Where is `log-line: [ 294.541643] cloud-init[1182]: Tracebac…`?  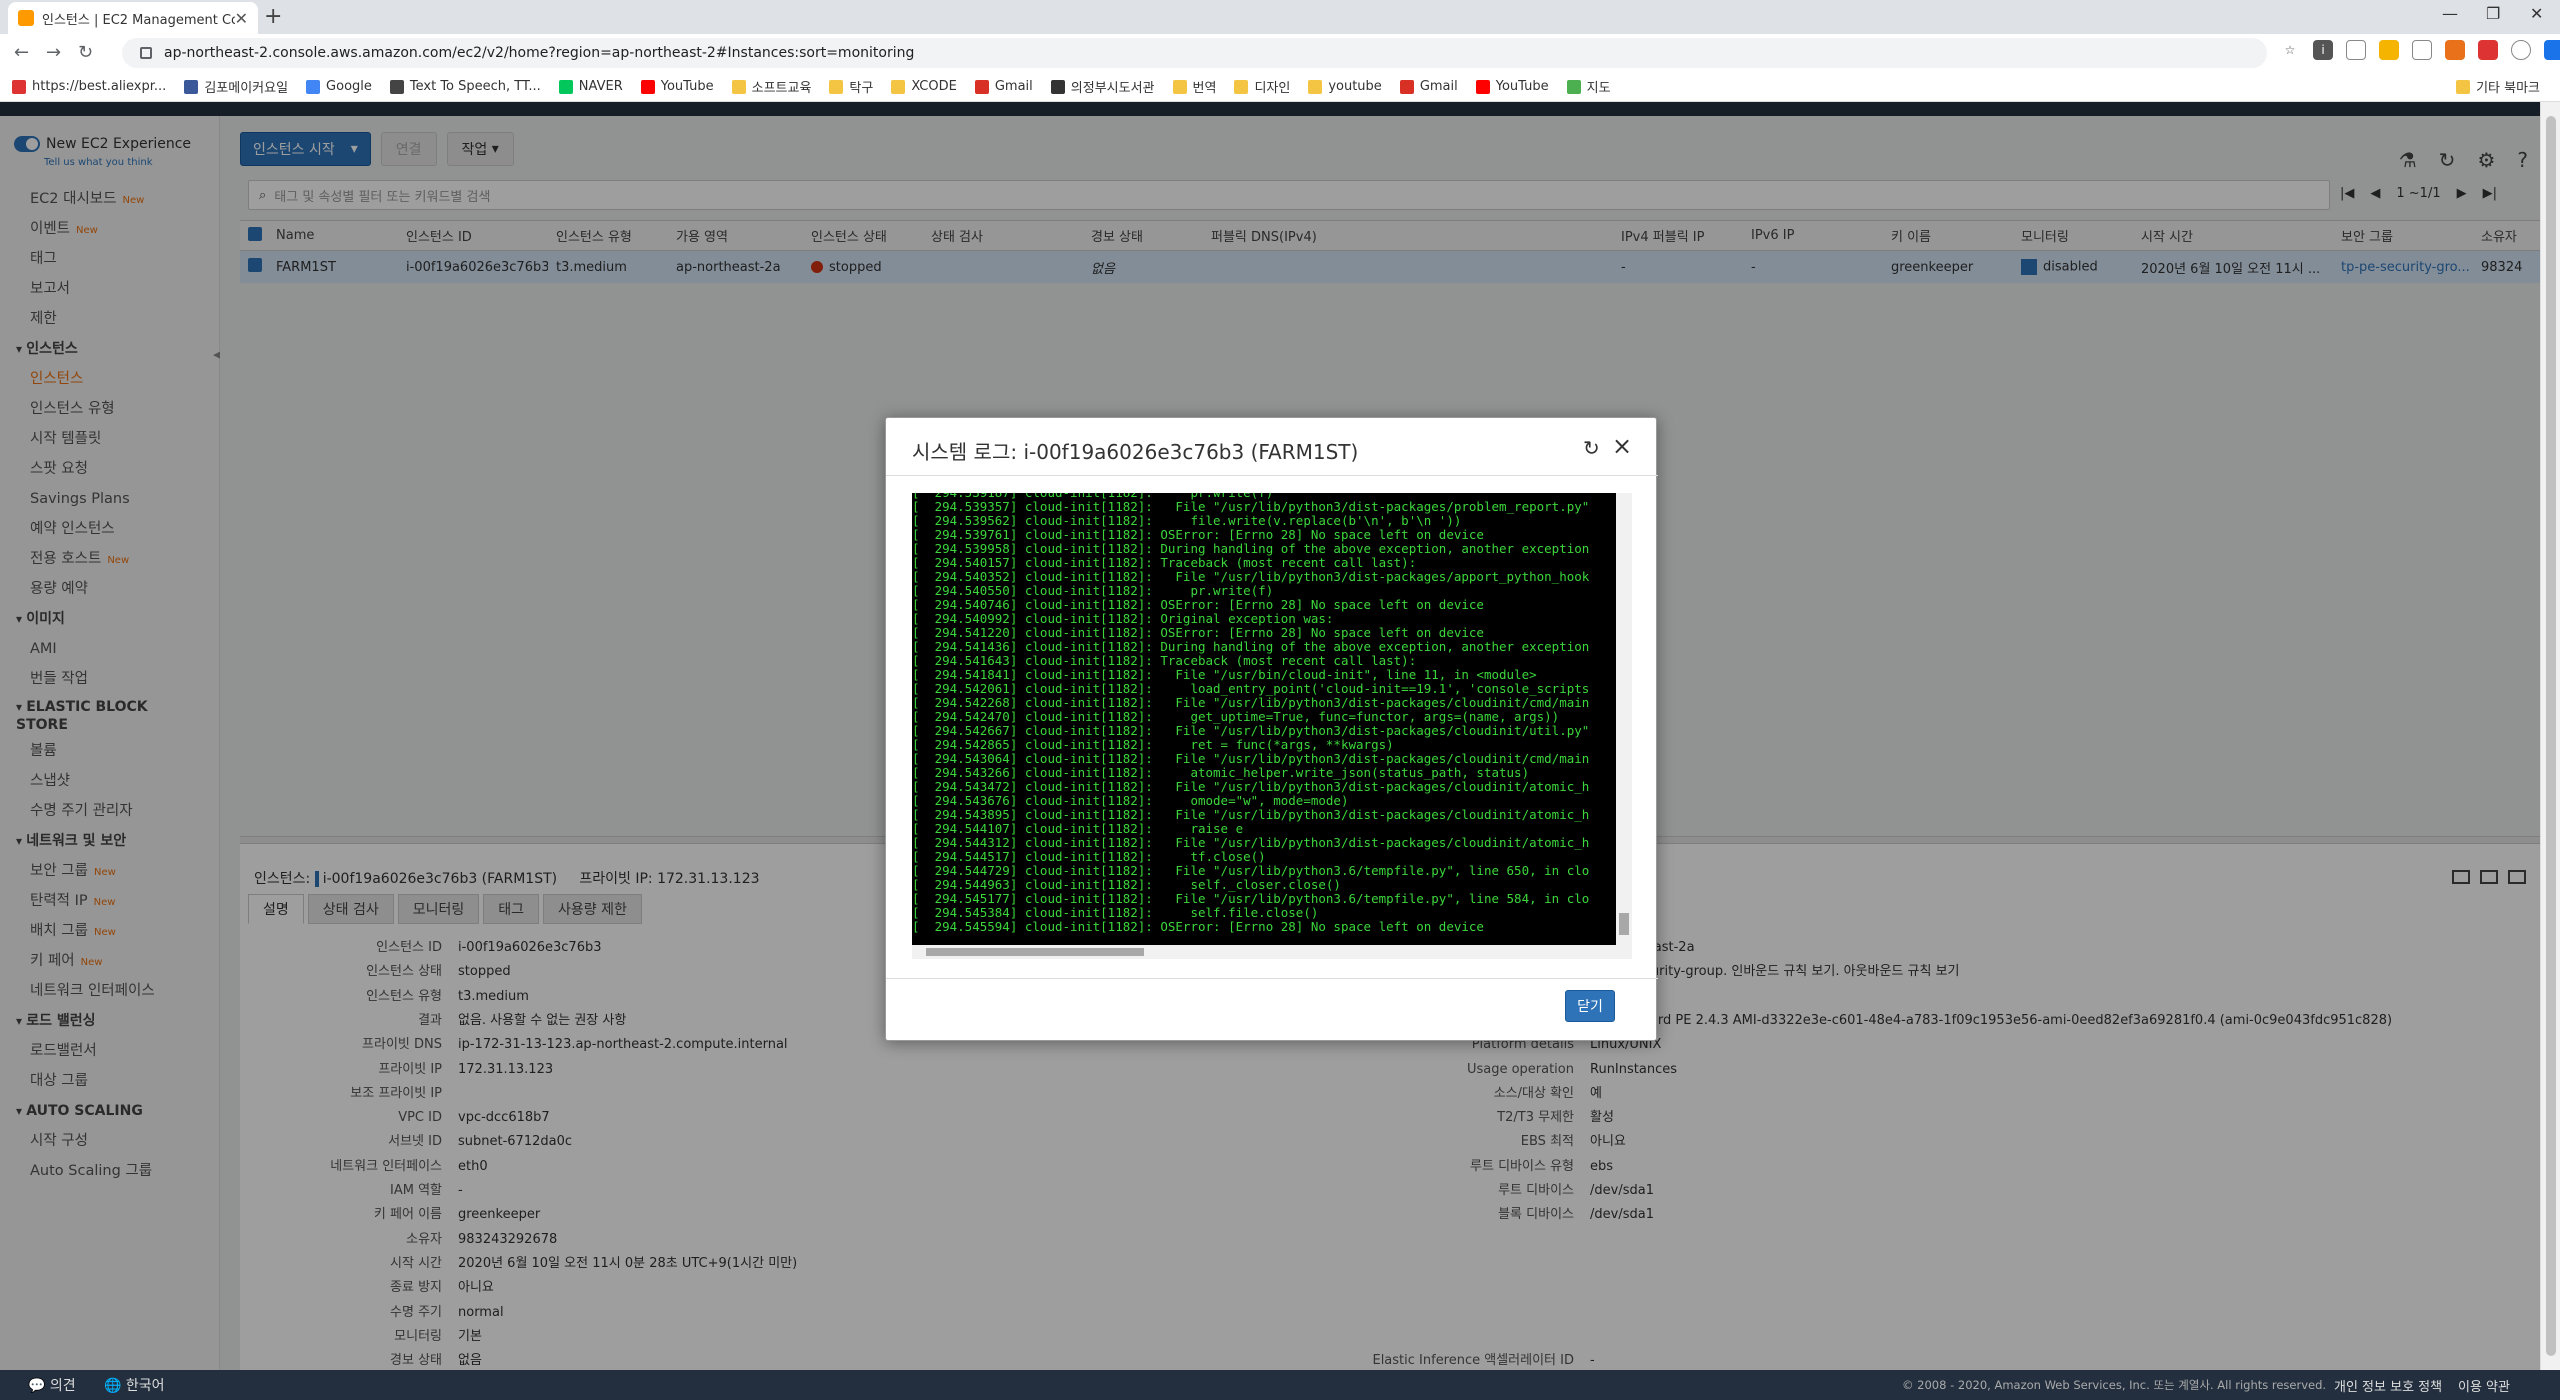
log-line: [ 294.541643] cloud-init[1182]: Tracebac… is located at coordinates (1164, 660).